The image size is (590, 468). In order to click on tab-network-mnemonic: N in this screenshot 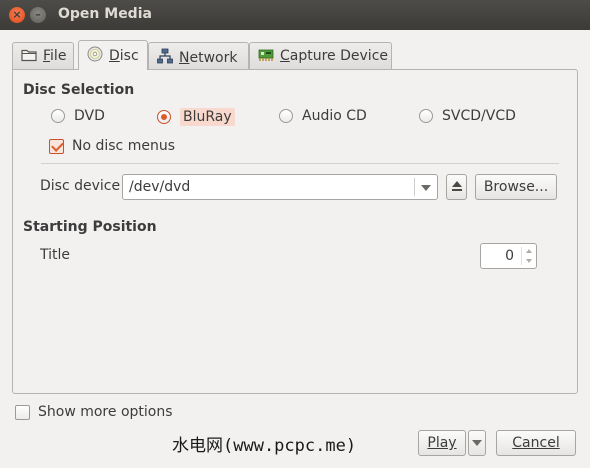, I will do `click(184, 58)`.